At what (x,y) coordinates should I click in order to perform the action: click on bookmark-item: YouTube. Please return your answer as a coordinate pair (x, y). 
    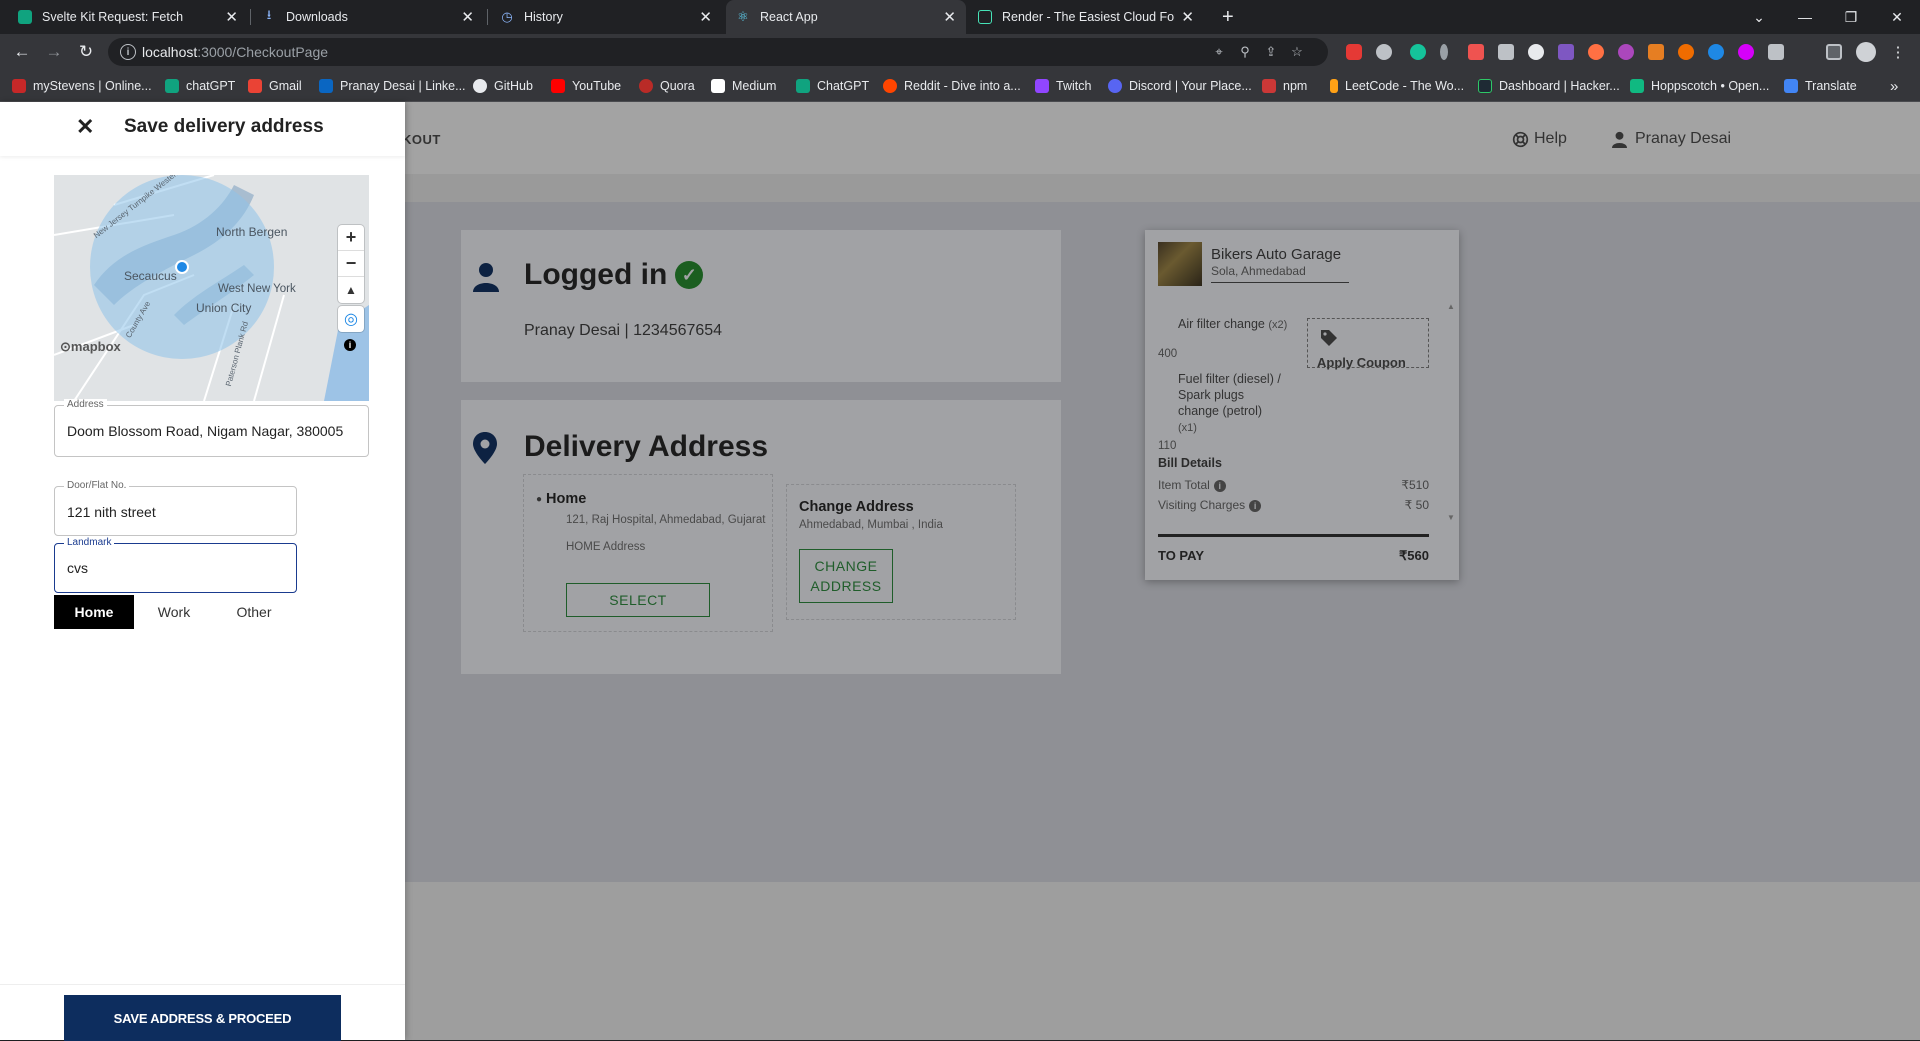
    Looking at the image, I should click on (586, 86).